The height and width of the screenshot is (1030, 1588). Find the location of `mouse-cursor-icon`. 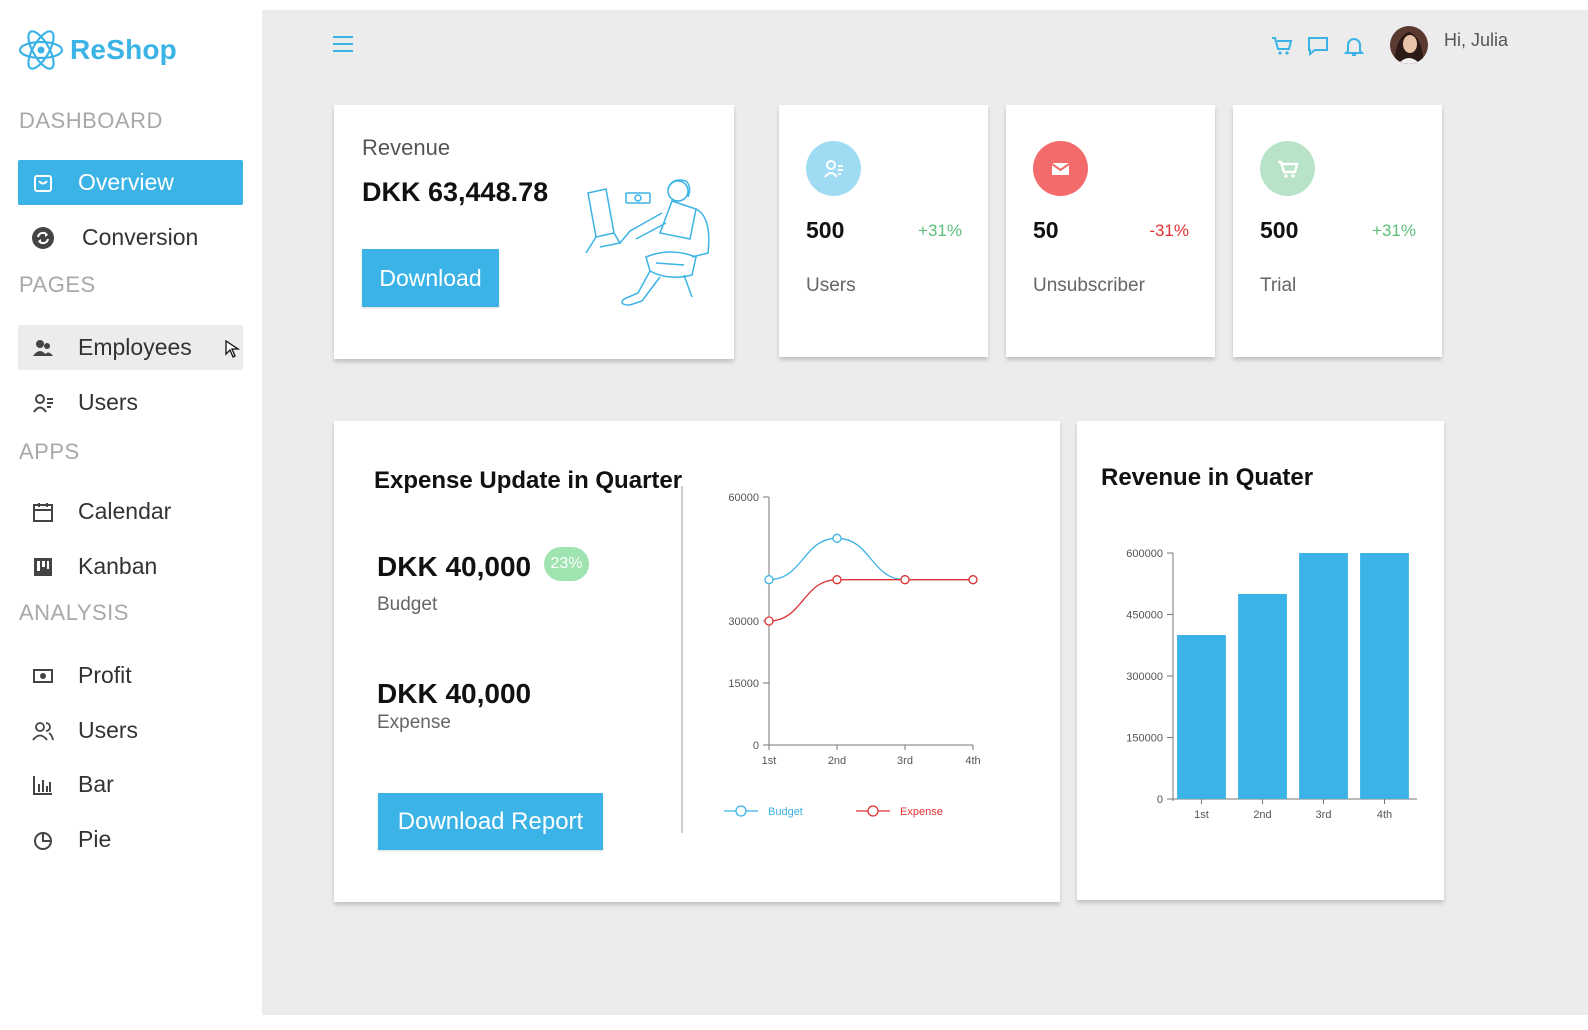

mouse-cursor-icon is located at coordinates (233, 350).